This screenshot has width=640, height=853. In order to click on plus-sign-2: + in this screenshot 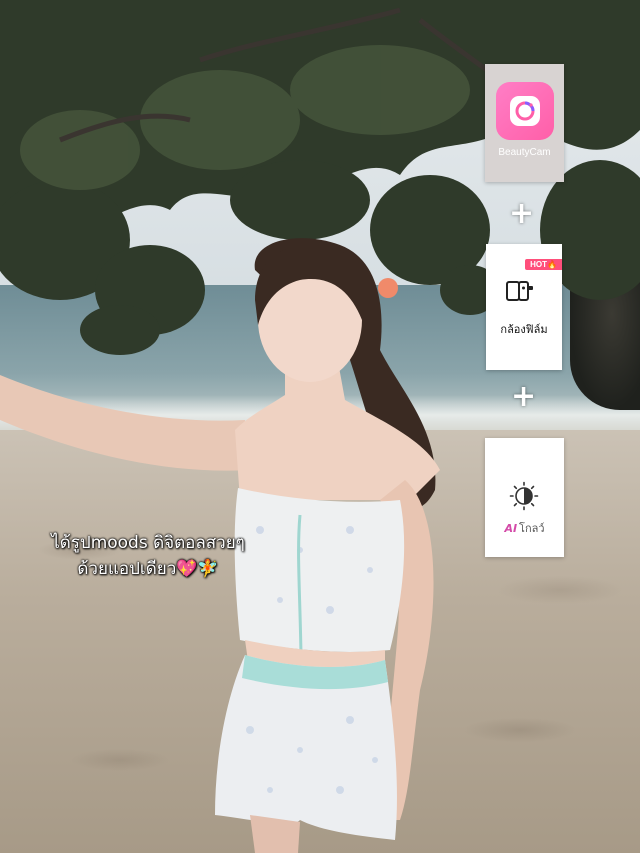, I will do `click(524, 396)`.